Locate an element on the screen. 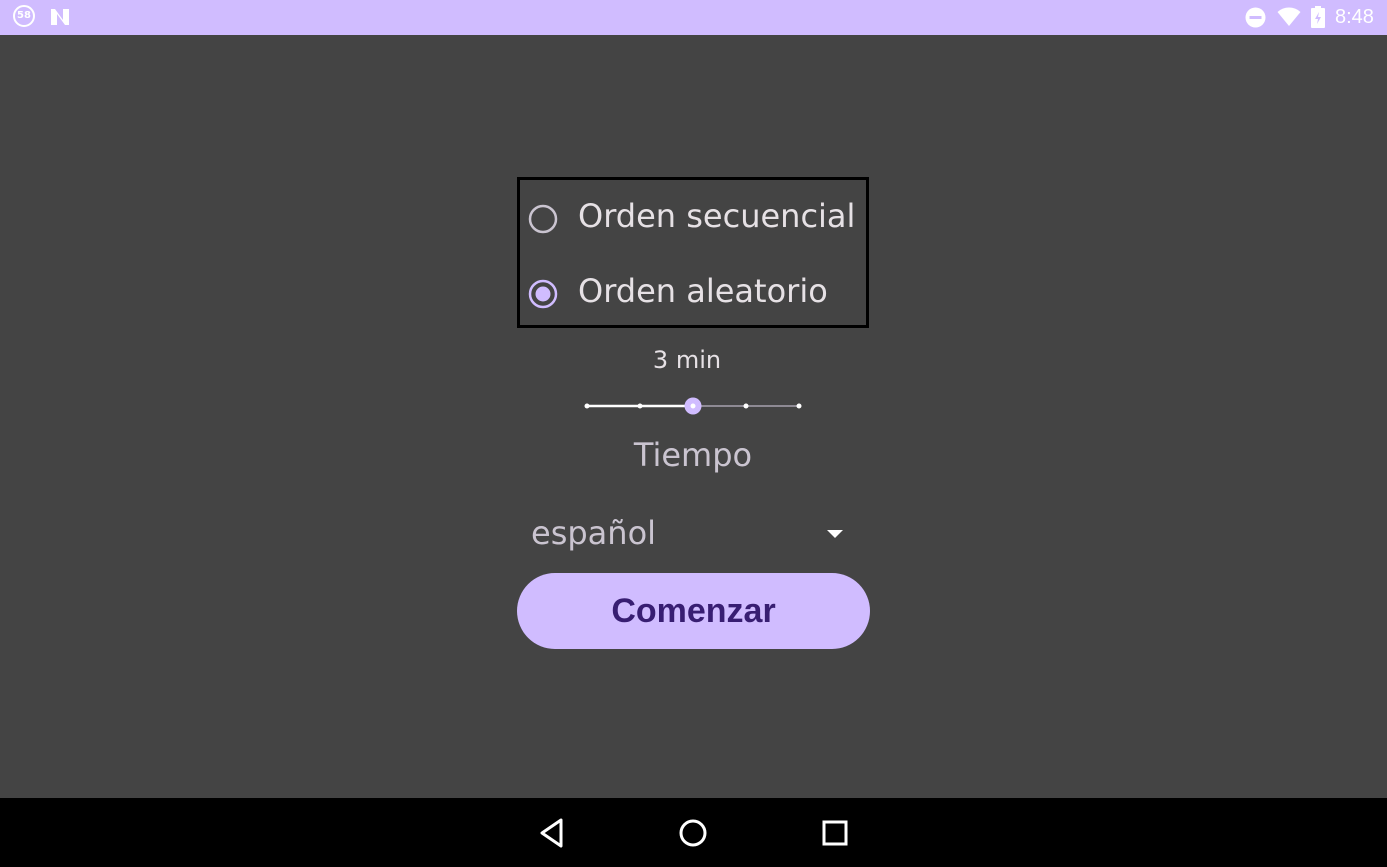  notification-badge-icon: 58 is located at coordinates (24, 16).